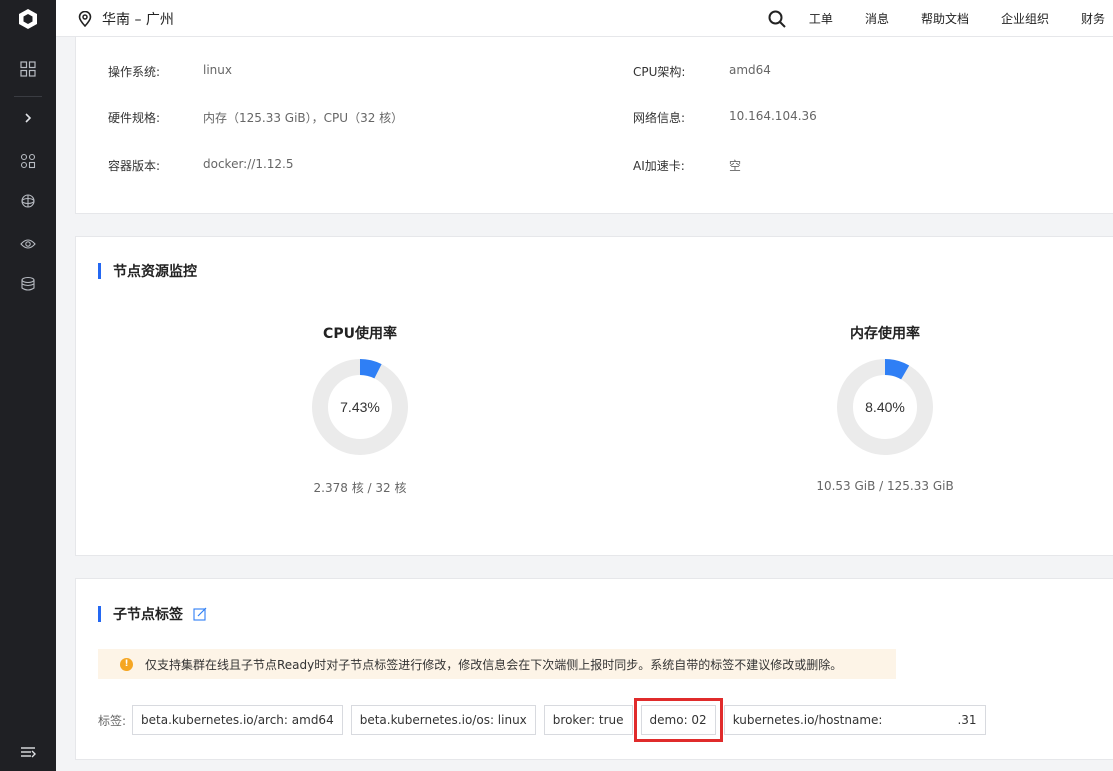 Image resolution: width=1113 pixels, height=771 pixels. I want to click on memory-percent-text: 8.40%, so click(885, 407).